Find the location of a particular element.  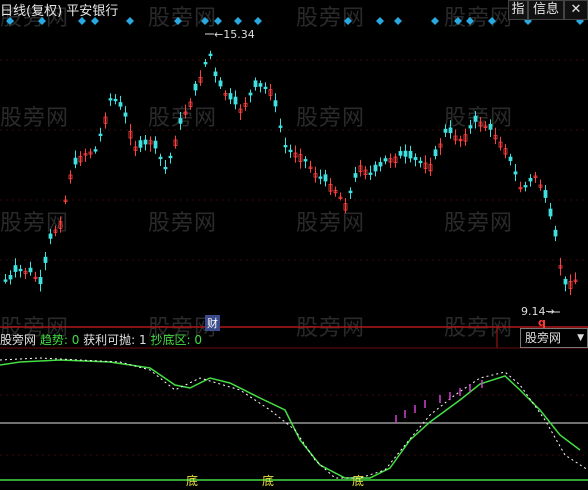

close-icon: ✕ is located at coordinates (576, 9).